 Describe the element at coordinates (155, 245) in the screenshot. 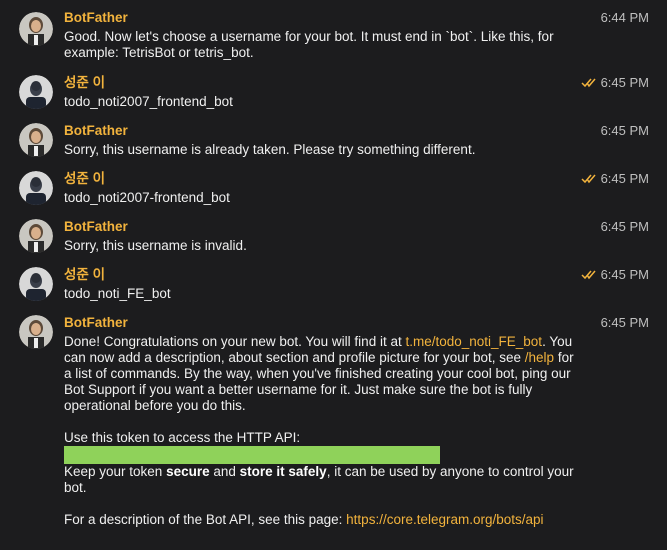

I see `message-text: Sorry, this username is invalid.` at that location.